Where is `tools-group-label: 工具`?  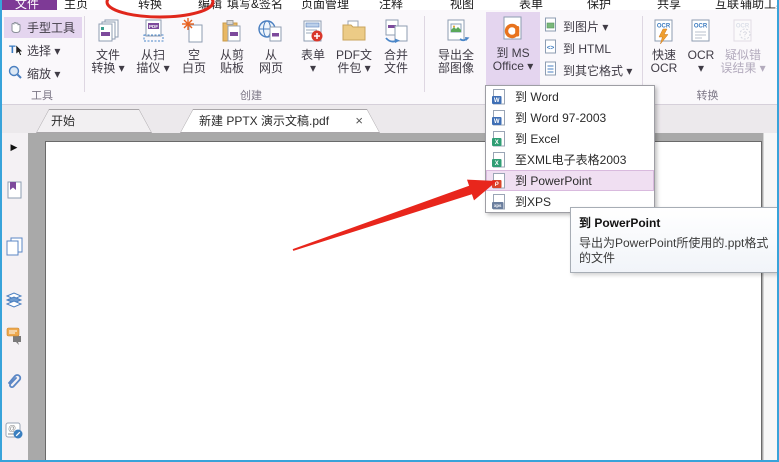 tools-group-label: 工具 is located at coordinates (42, 96).